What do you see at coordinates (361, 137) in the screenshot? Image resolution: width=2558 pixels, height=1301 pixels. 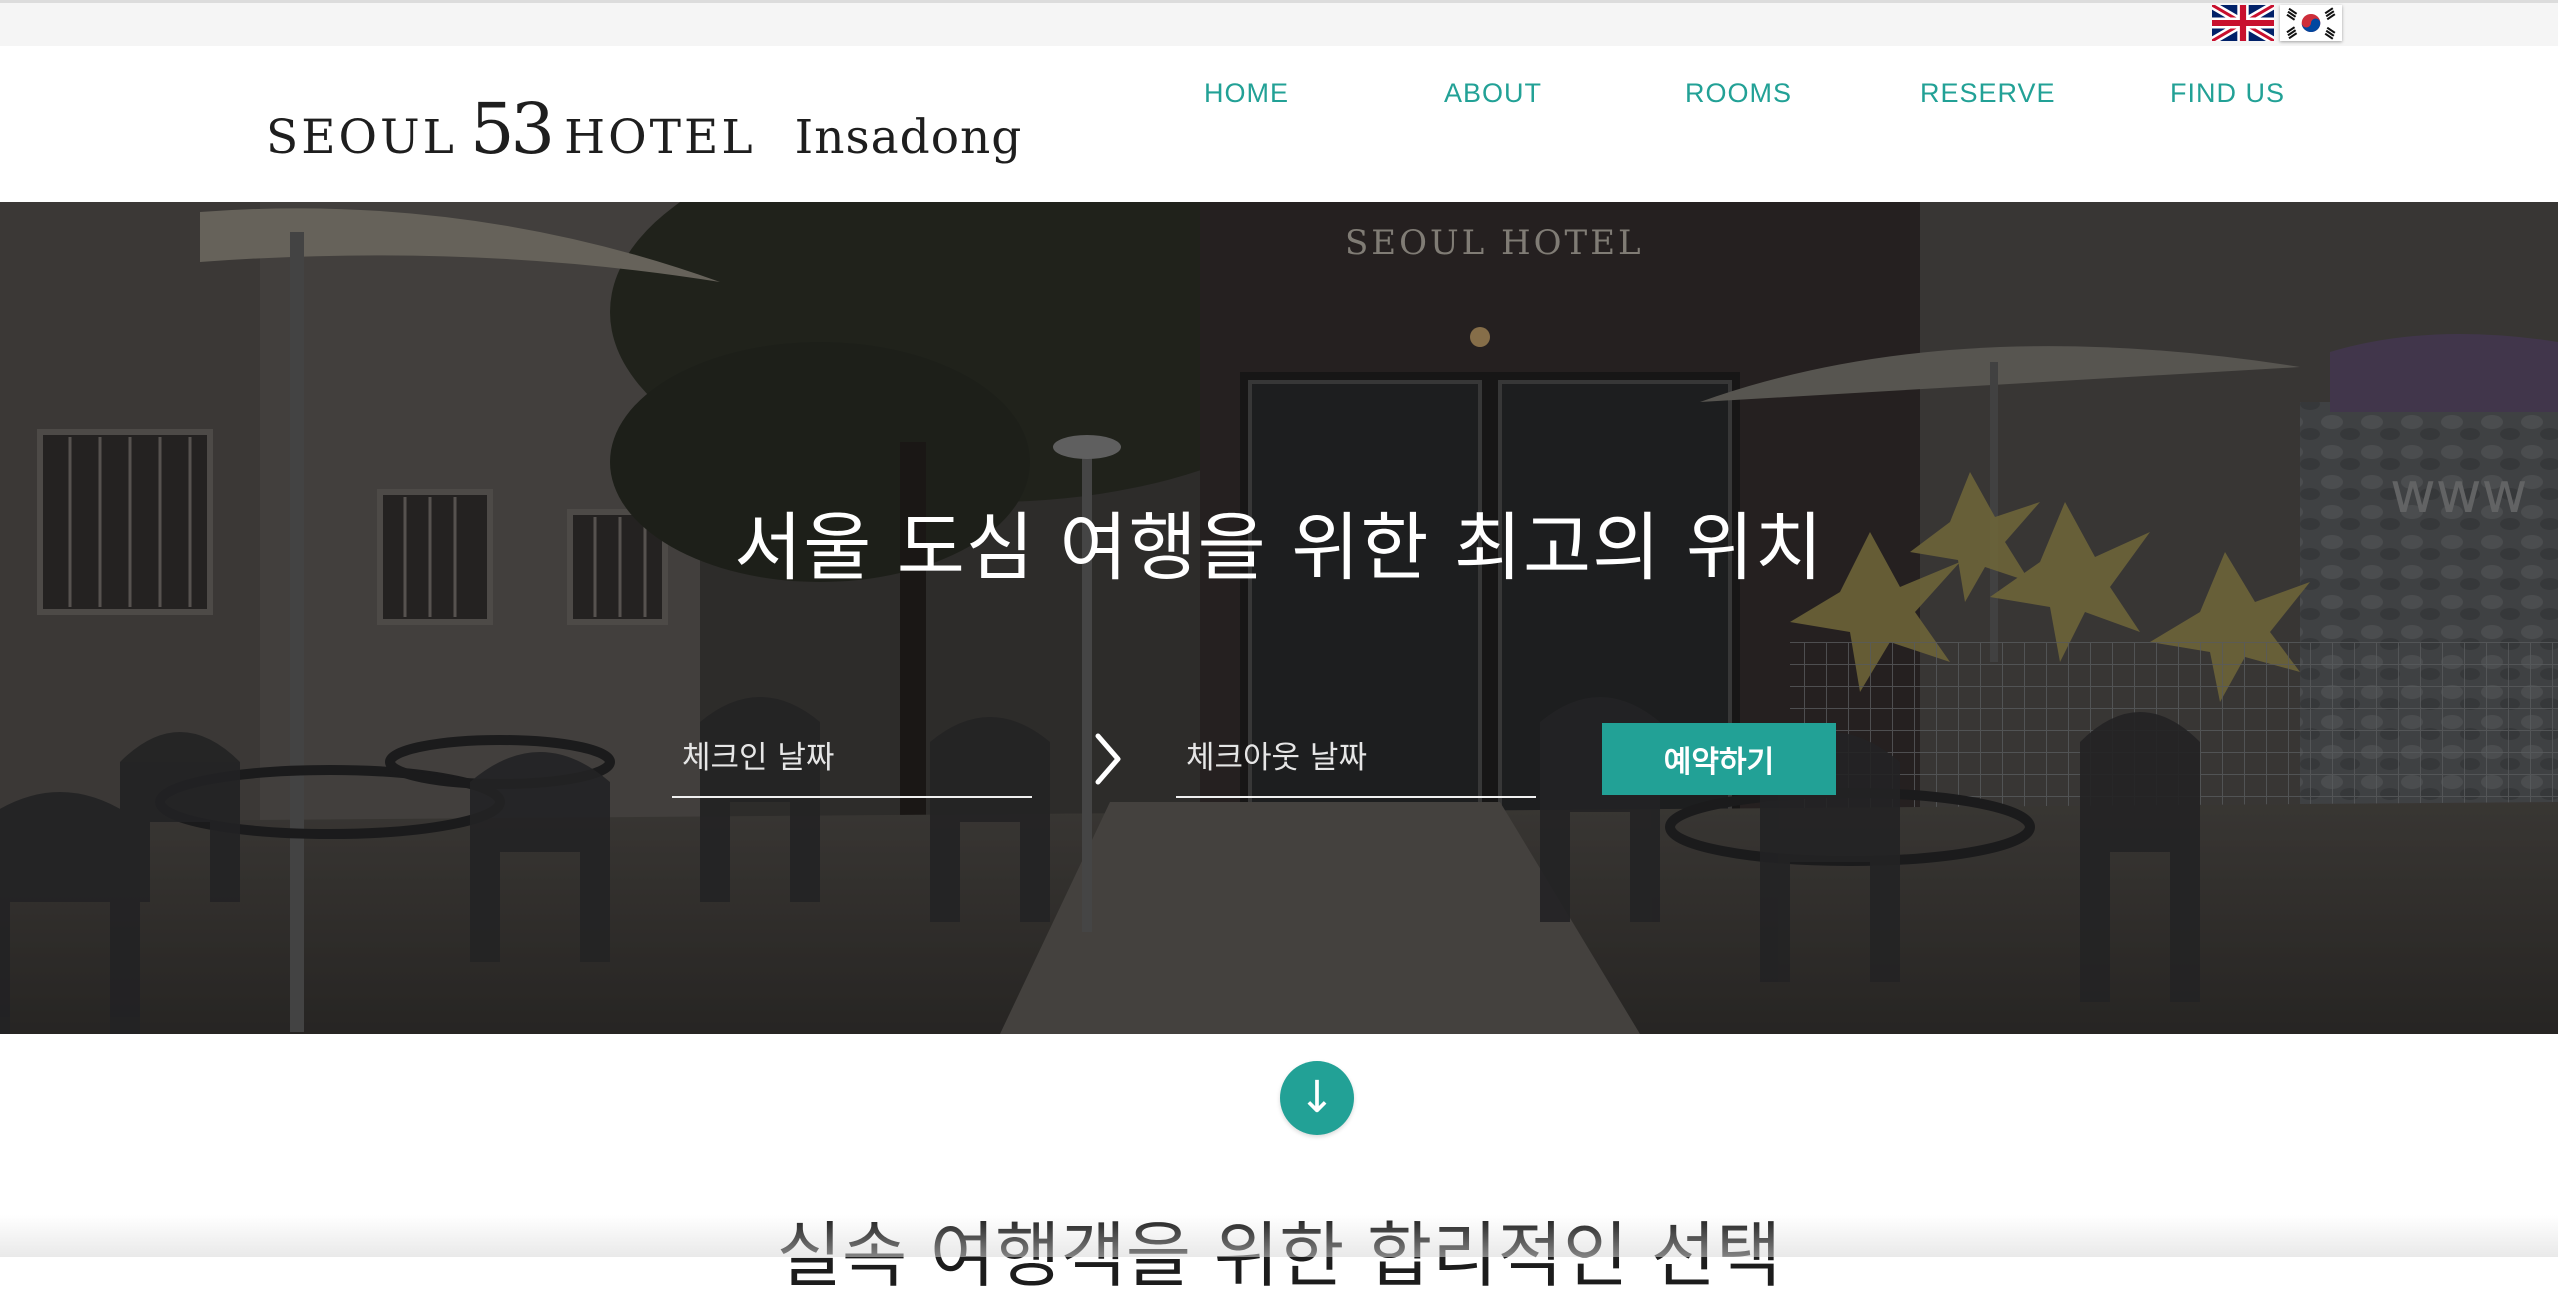 I see `logo-seoul-text: SEOUL` at bounding box center [361, 137].